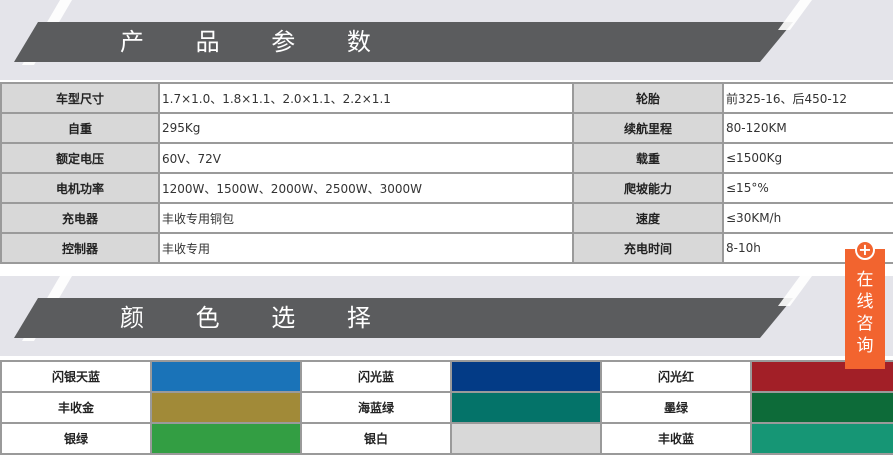 The width and height of the screenshot is (893, 458). I want to click on online-consult-label: 在线咨询, so click(865, 313).